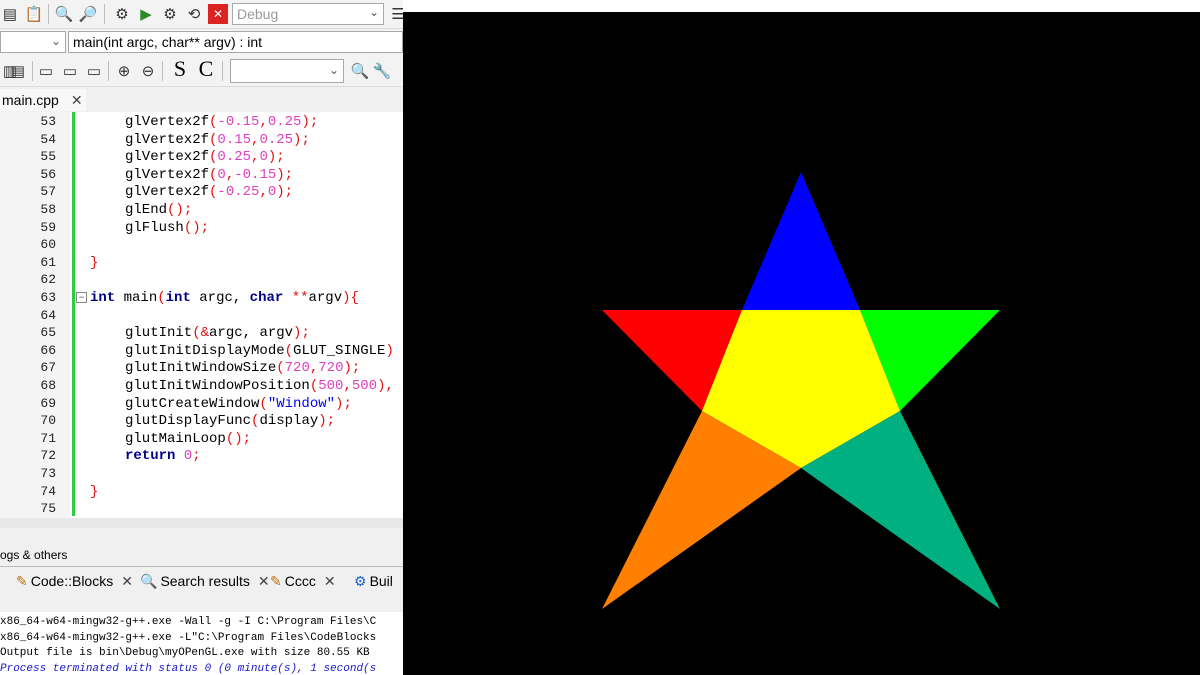 The image size is (1200, 675). What do you see at coordinates (218, 14) in the screenshot?
I see `abort-icon: ✕` at bounding box center [218, 14].